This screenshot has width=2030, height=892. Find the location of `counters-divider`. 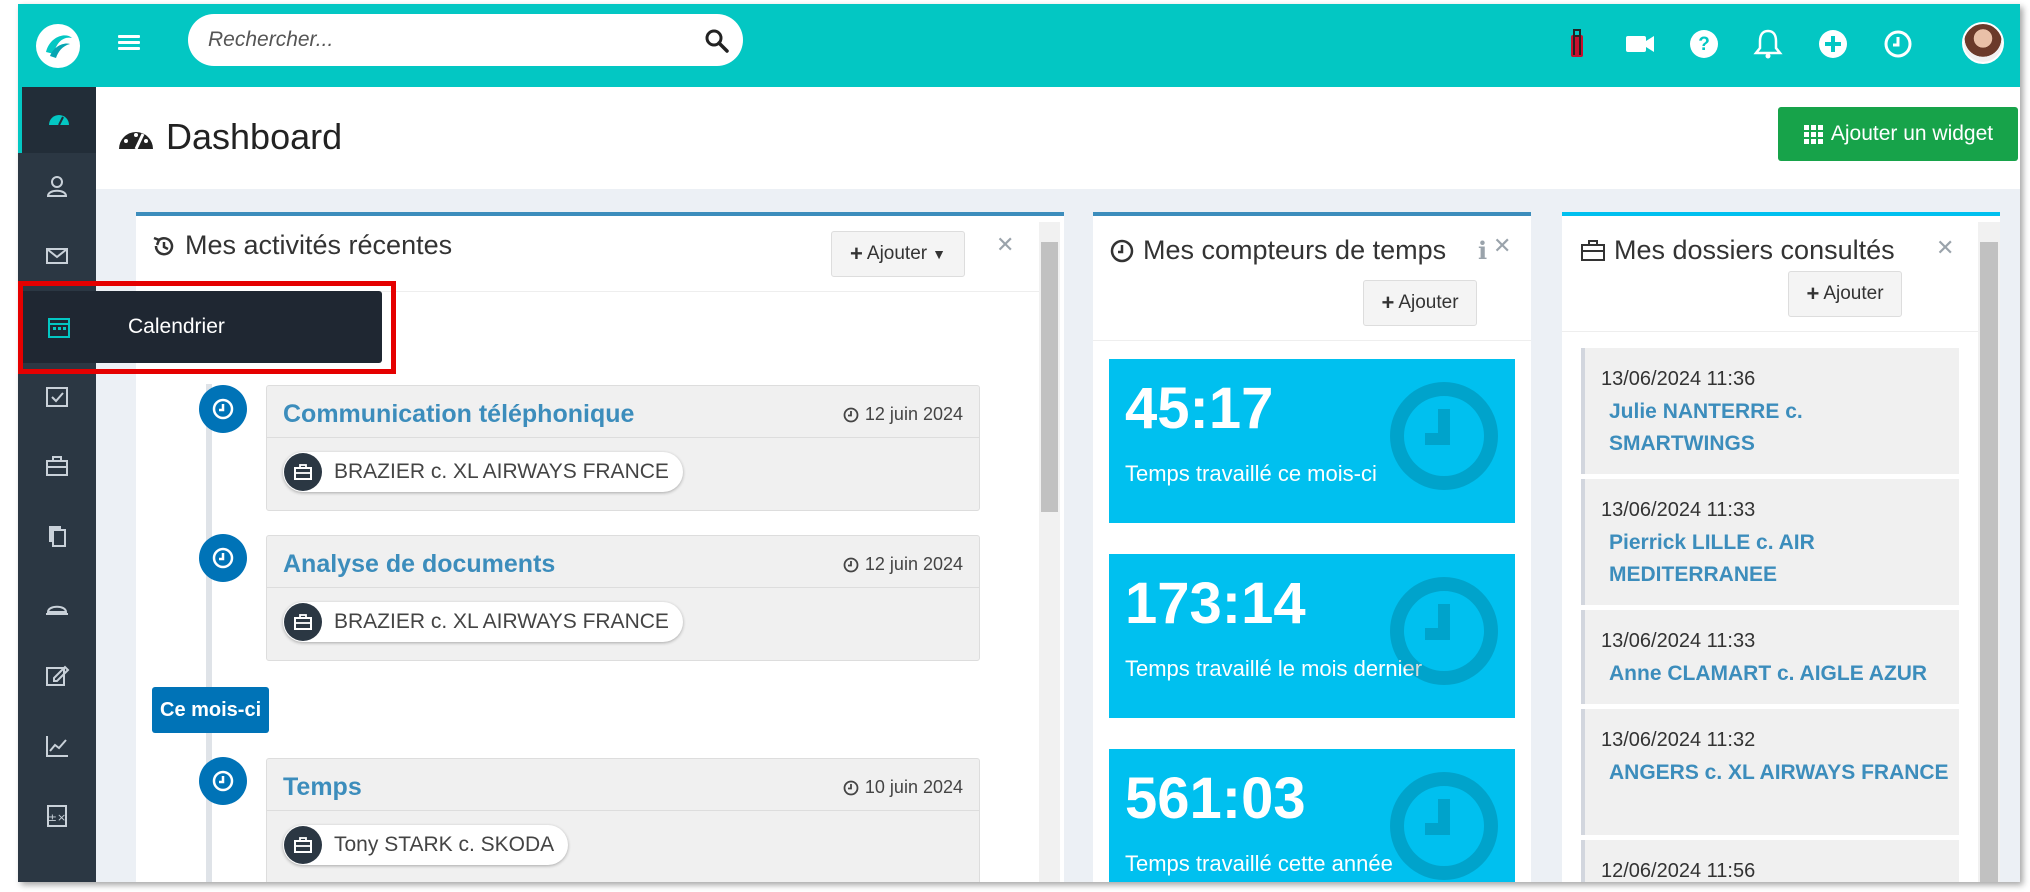

counters-divider is located at coordinates (1312, 340).